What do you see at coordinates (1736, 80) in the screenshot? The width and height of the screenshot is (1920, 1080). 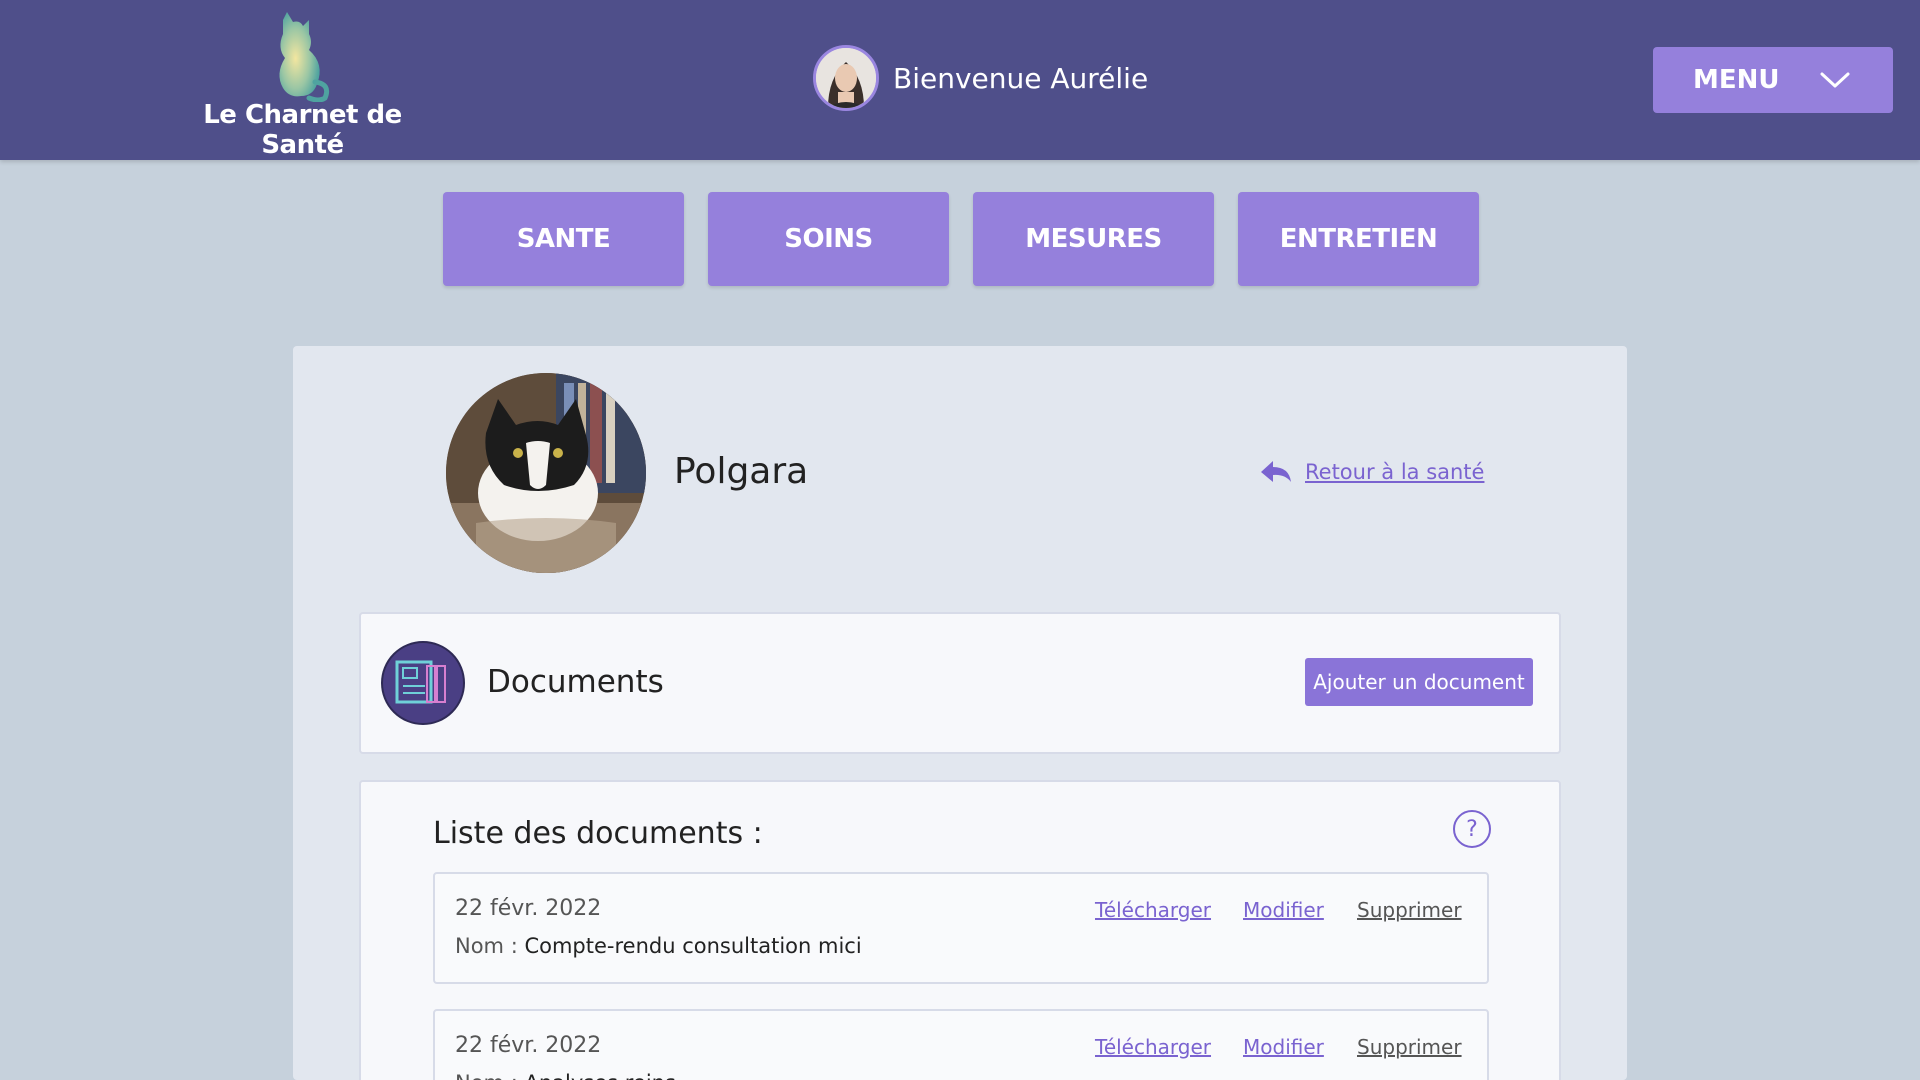 I see `menu-label: MENU` at bounding box center [1736, 80].